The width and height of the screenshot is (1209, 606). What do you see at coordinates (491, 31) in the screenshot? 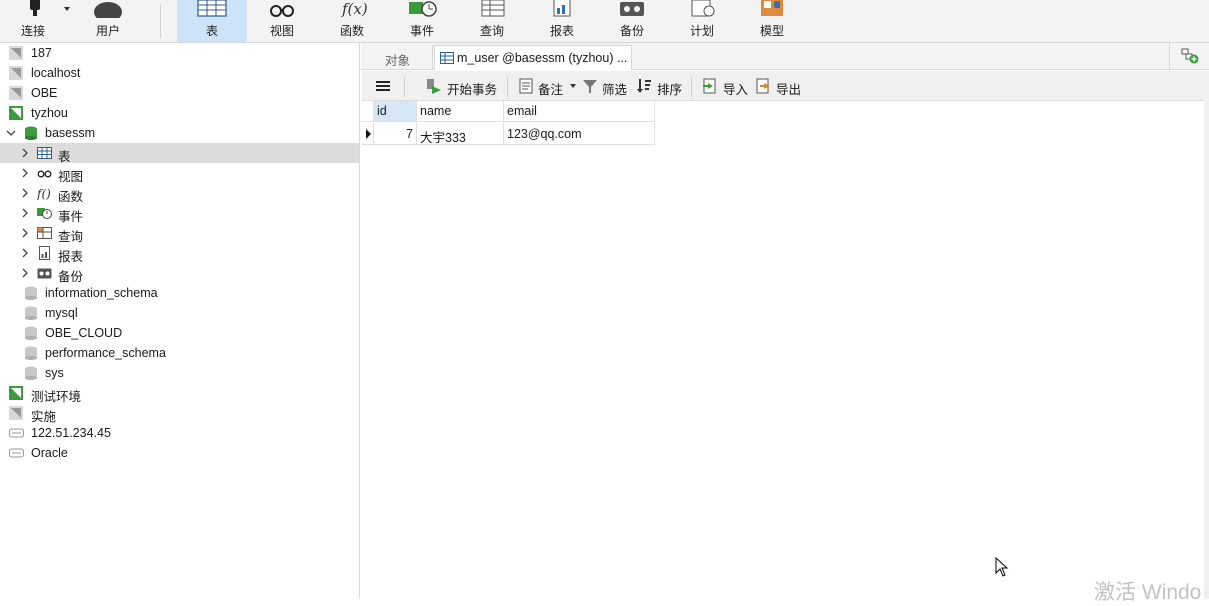
I see `toolbar-label: 查询` at bounding box center [491, 31].